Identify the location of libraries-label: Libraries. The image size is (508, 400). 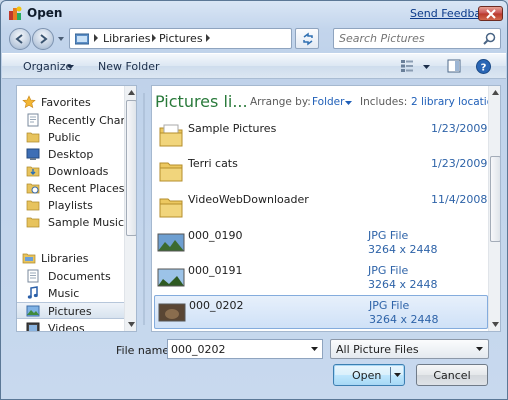
(65, 258).